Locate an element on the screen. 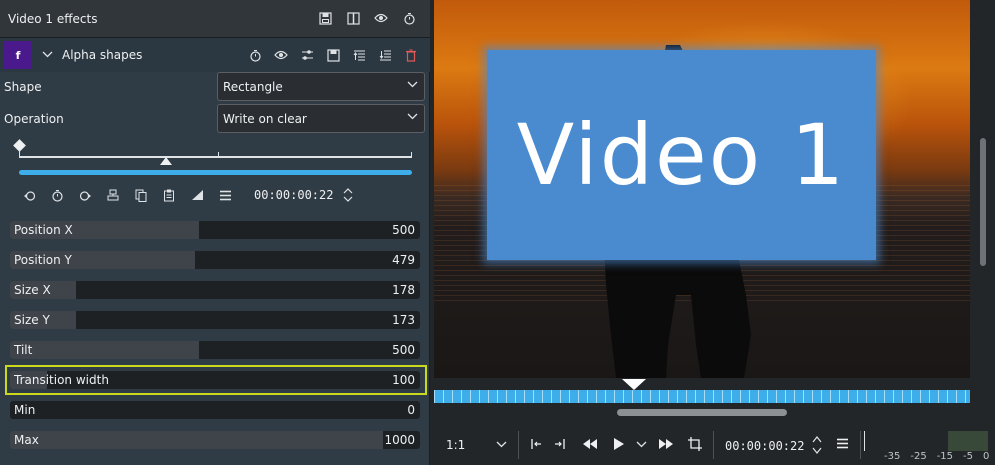 The height and width of the screenshot is (465, 995). align-top-icon is located at coordinates (359, 55).